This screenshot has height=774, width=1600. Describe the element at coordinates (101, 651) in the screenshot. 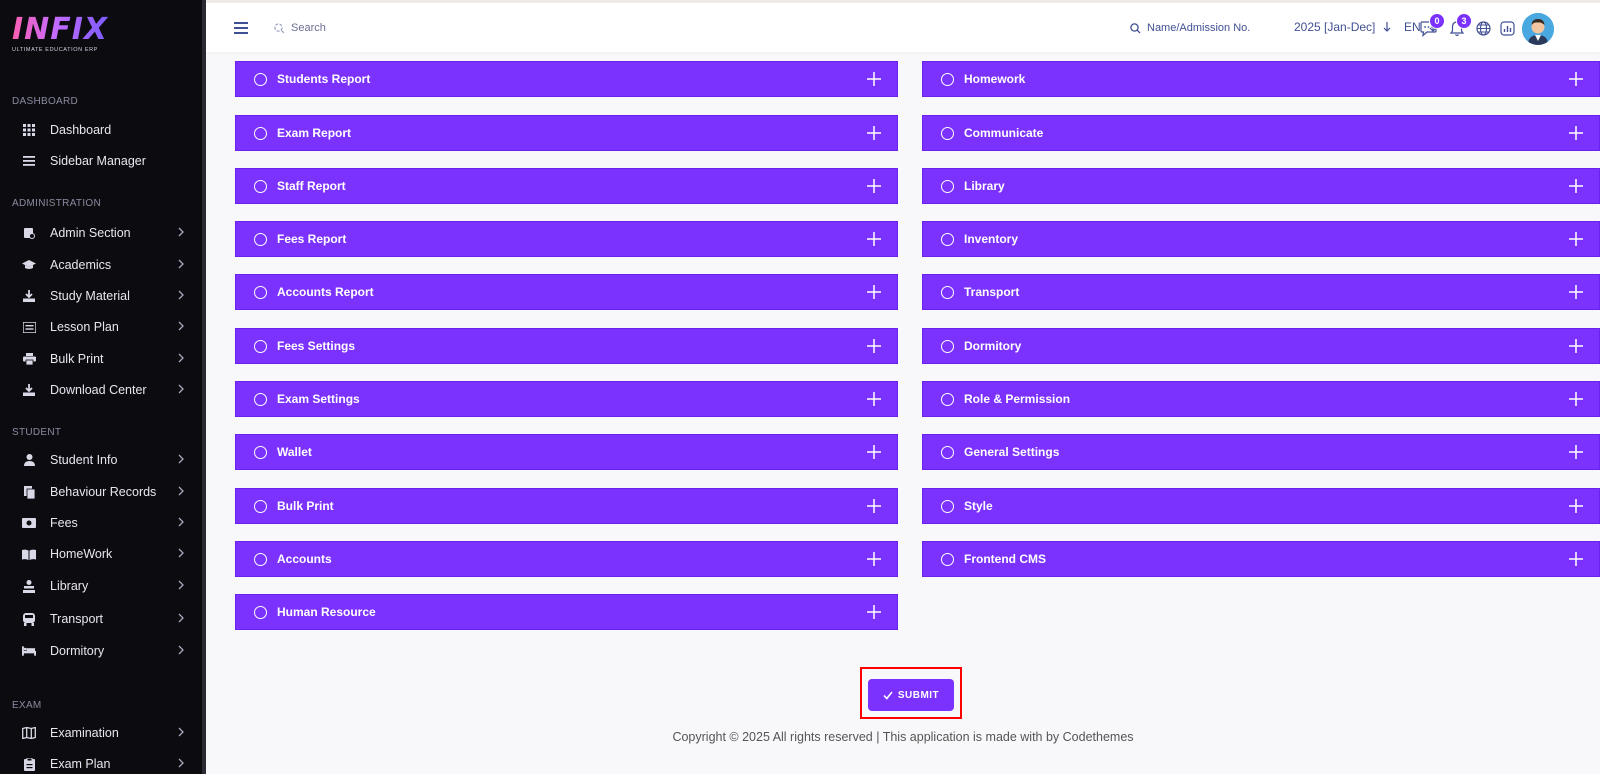

I see `sidebar-item-dormitory: Dormitory` at that location.